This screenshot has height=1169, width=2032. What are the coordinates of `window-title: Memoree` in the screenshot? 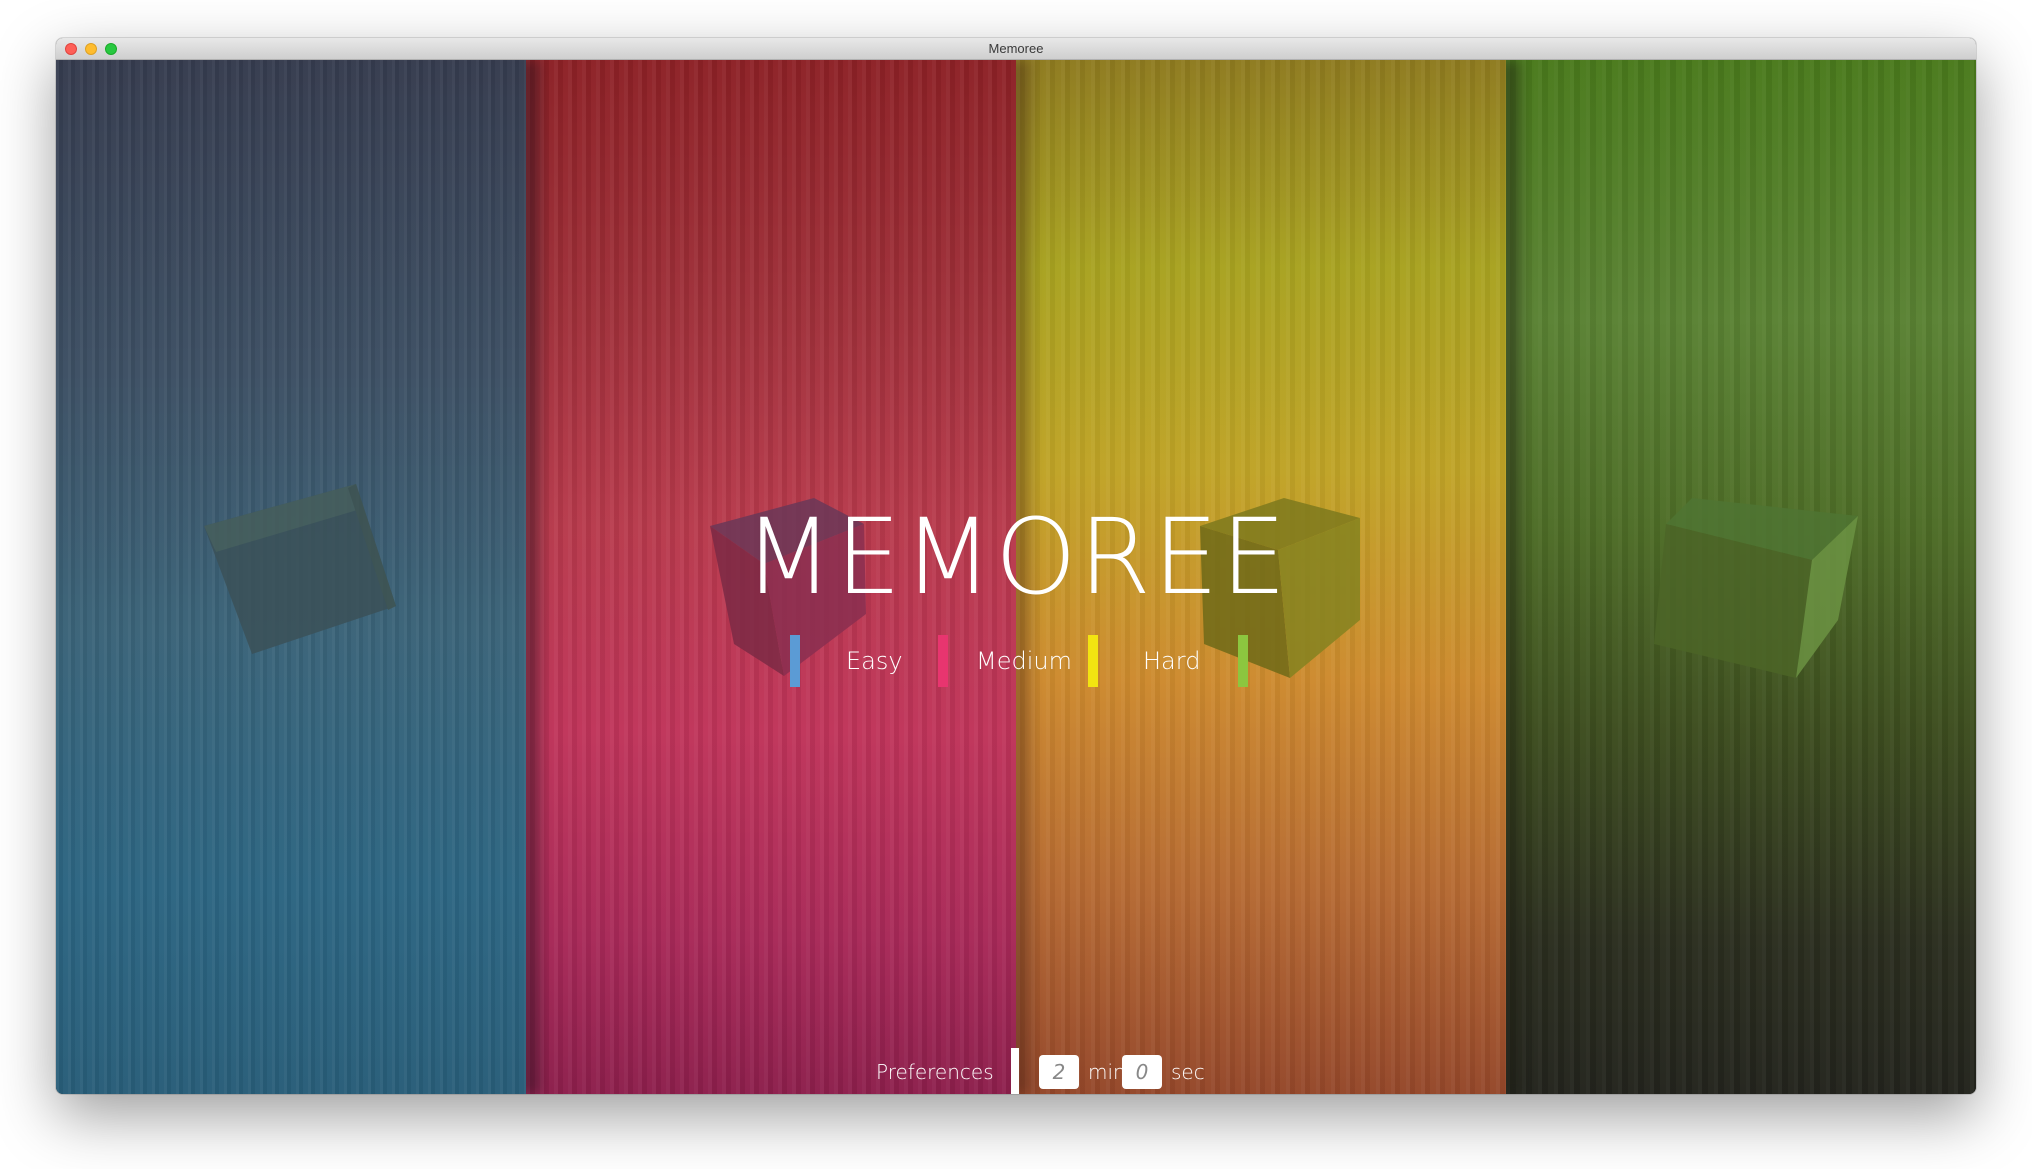 It's located at (1016, 48).